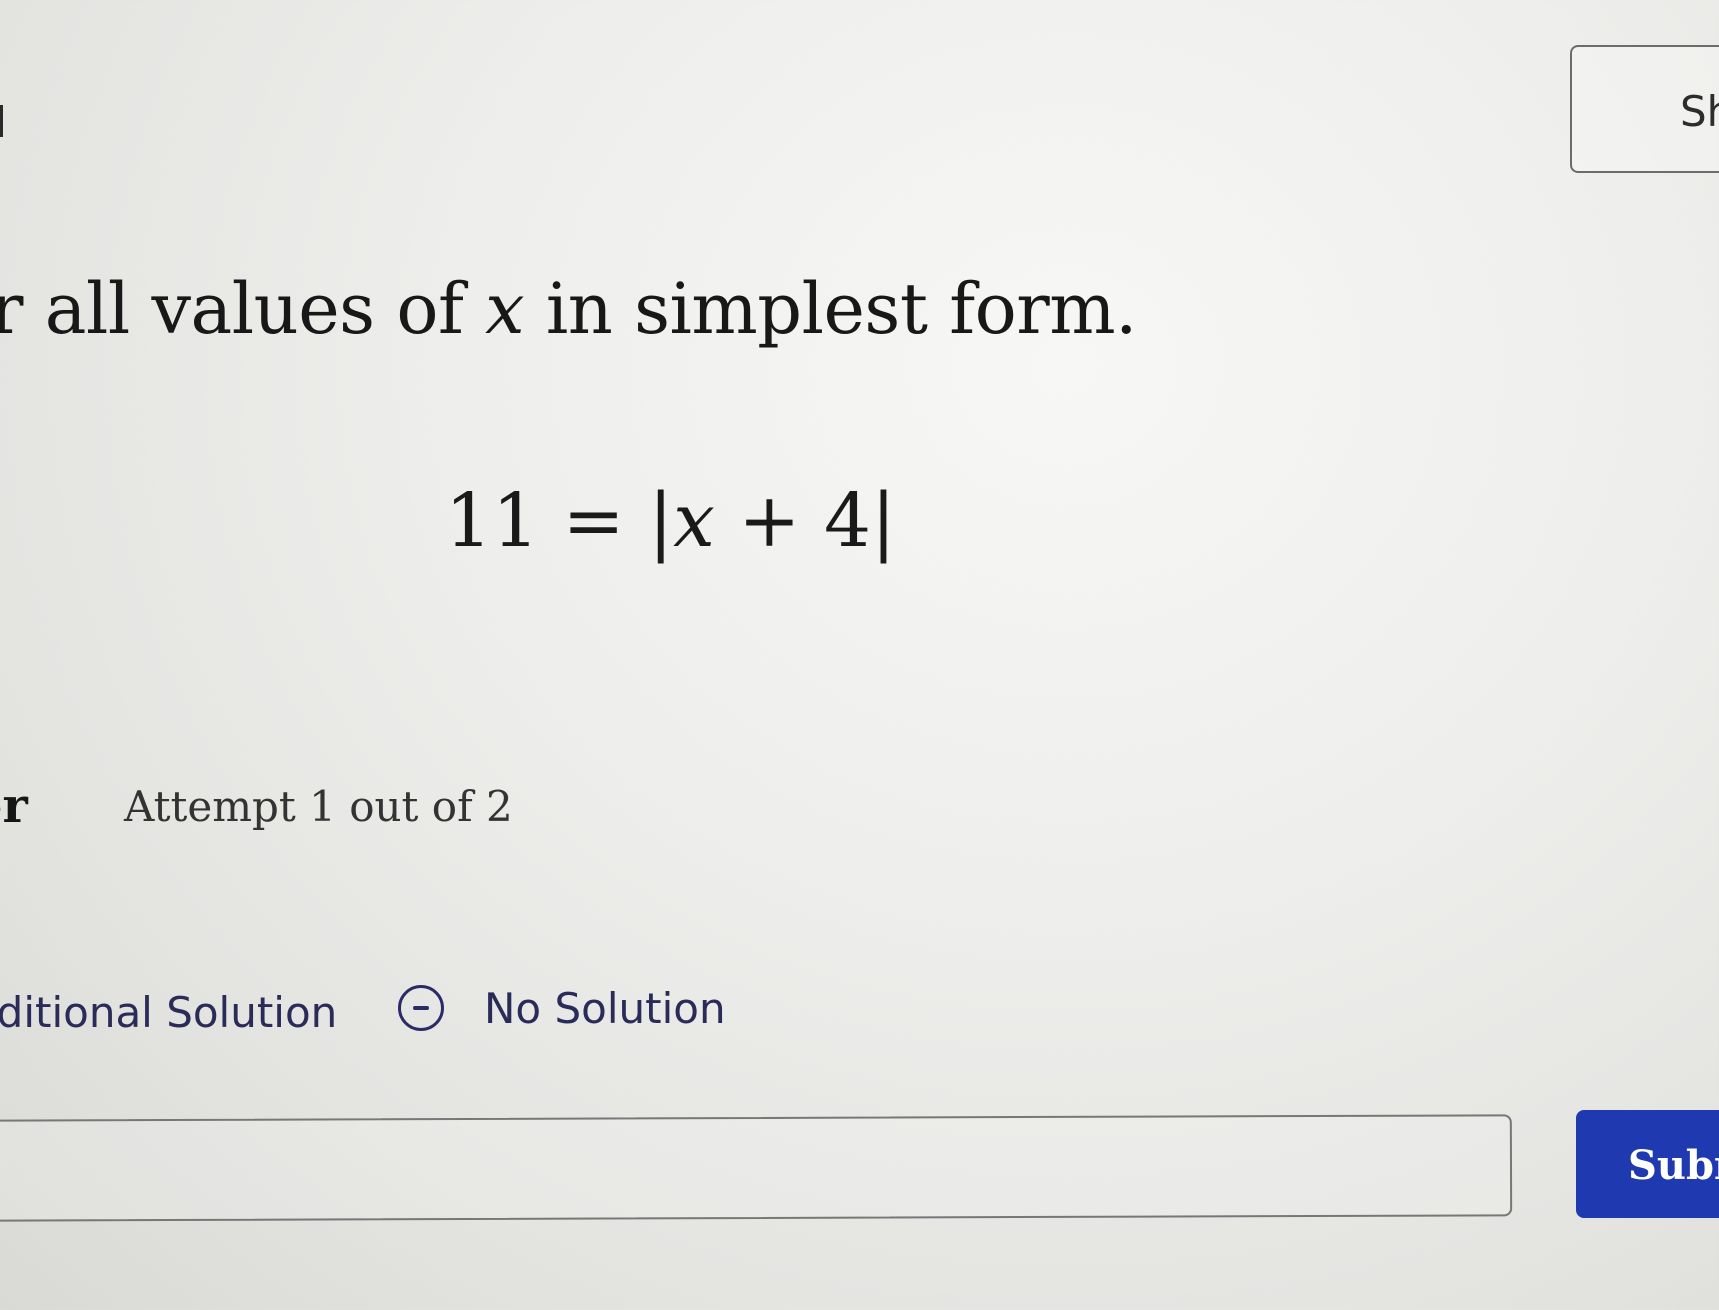 This screenshot has height=1310, width=1719. What do you see at coordinates (1644, 109) in the screenshot?
I see `show-examples-button: Sh` at bounding box center [1644, 109].